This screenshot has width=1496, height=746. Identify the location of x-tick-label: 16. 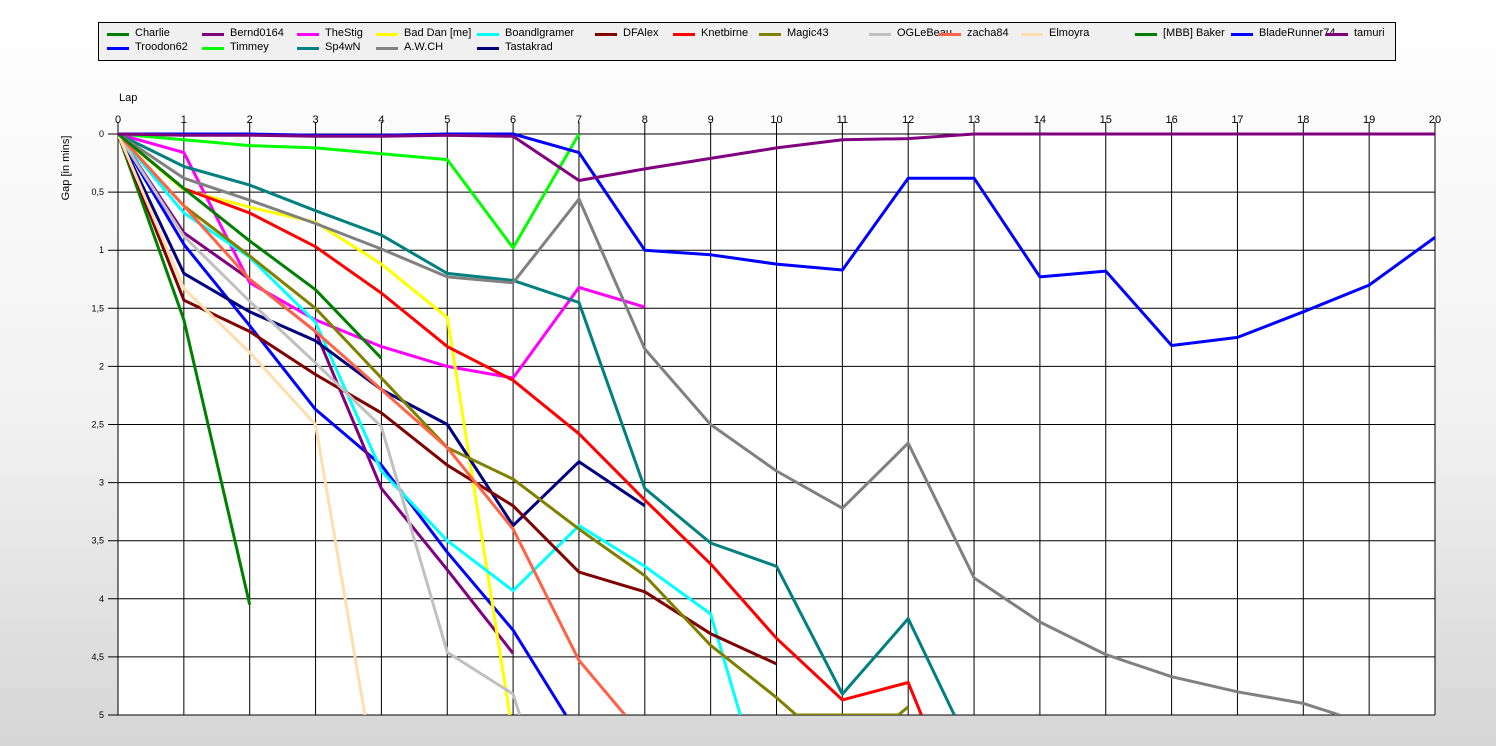
(1171, 120).